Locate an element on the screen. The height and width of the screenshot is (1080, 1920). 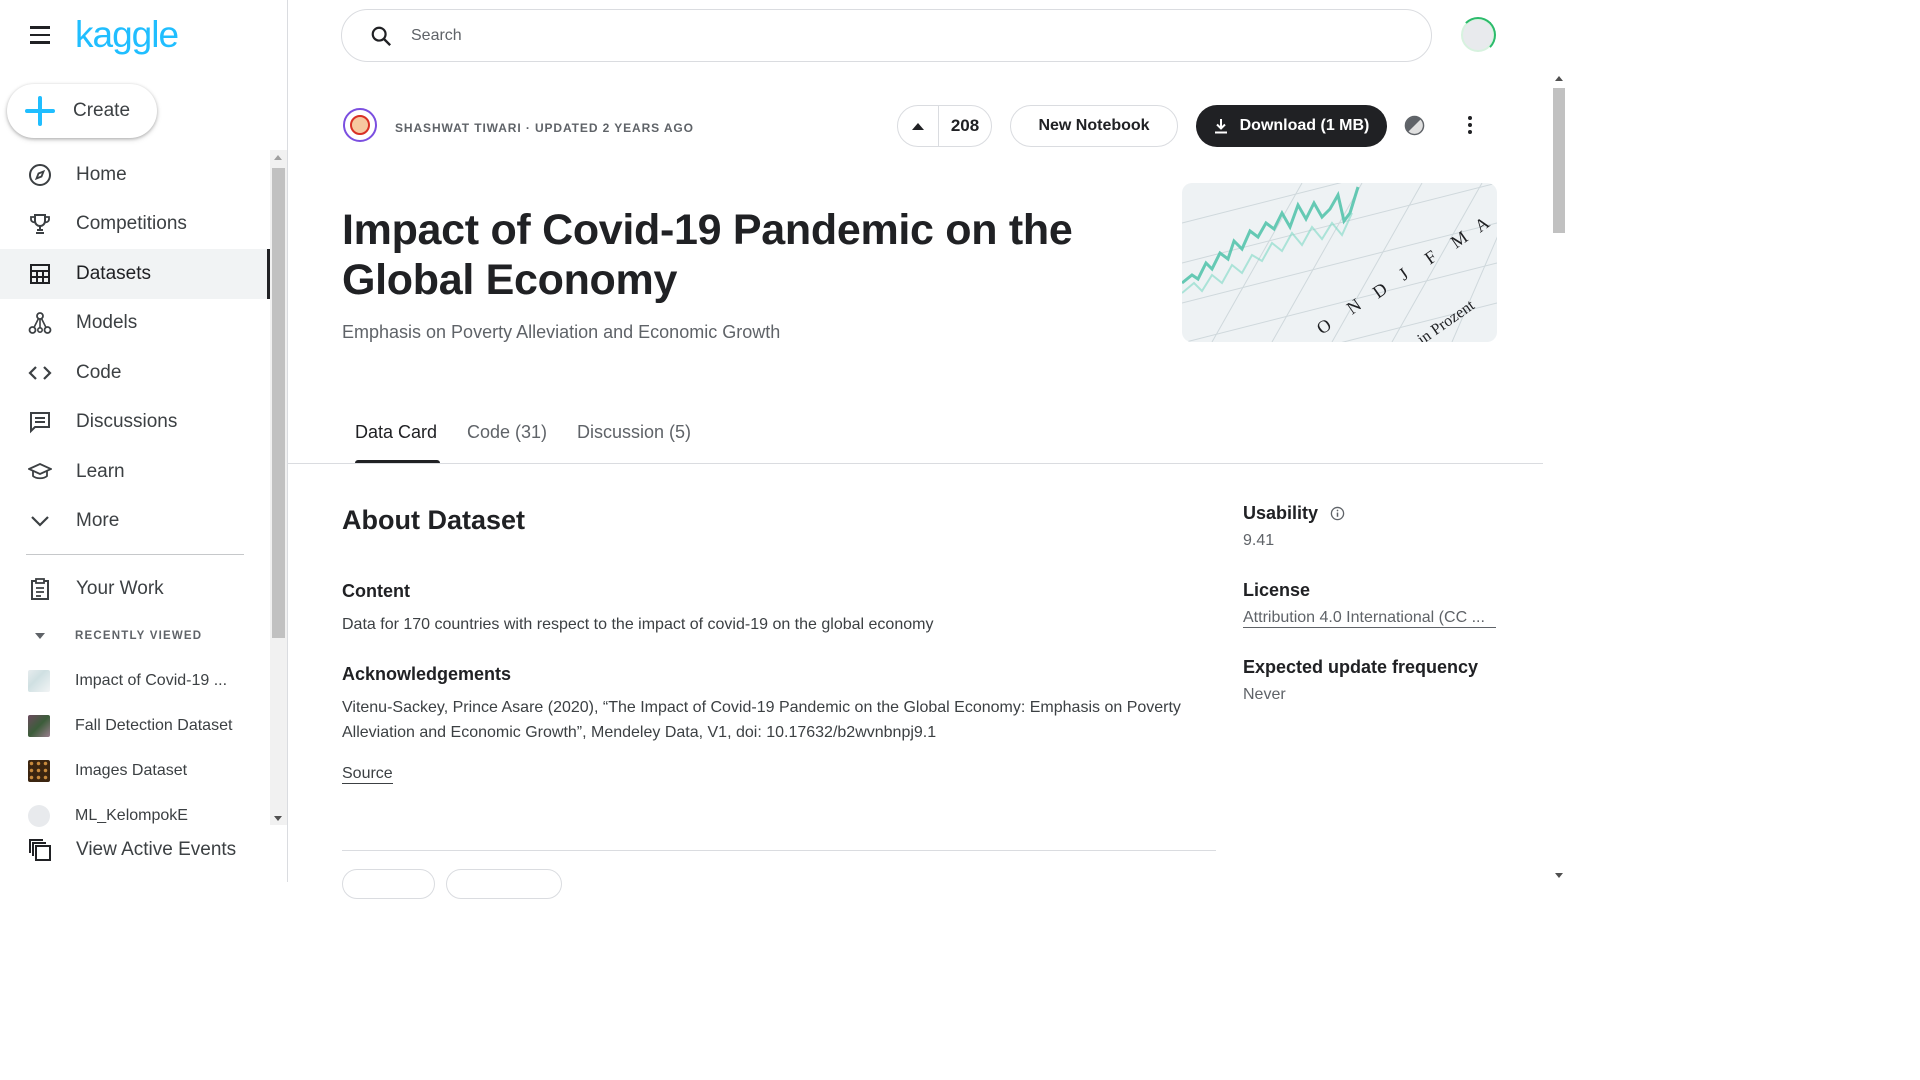
contrast-icon is located at coordinates (1414, 125).